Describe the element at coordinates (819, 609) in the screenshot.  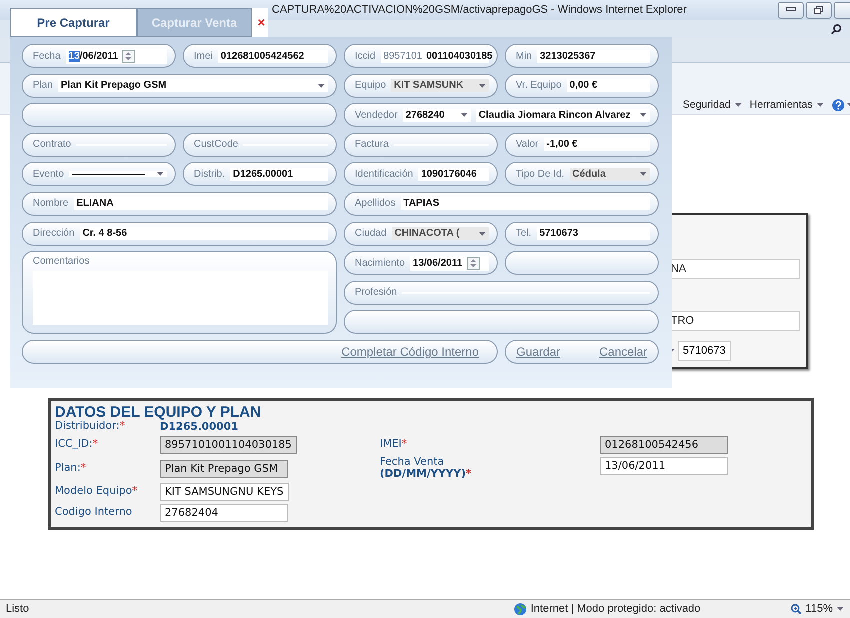
I see `zoom-level: 115%` at that location.